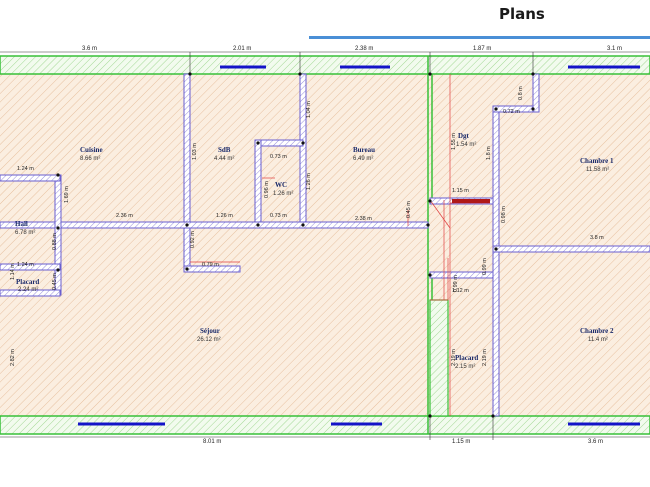 The height and width of the screenshot is (487, 650). What do you see at coordinates (210, 331) in the screenshot?
I see `room-name: Séjour` at bounding box center [210, 331].